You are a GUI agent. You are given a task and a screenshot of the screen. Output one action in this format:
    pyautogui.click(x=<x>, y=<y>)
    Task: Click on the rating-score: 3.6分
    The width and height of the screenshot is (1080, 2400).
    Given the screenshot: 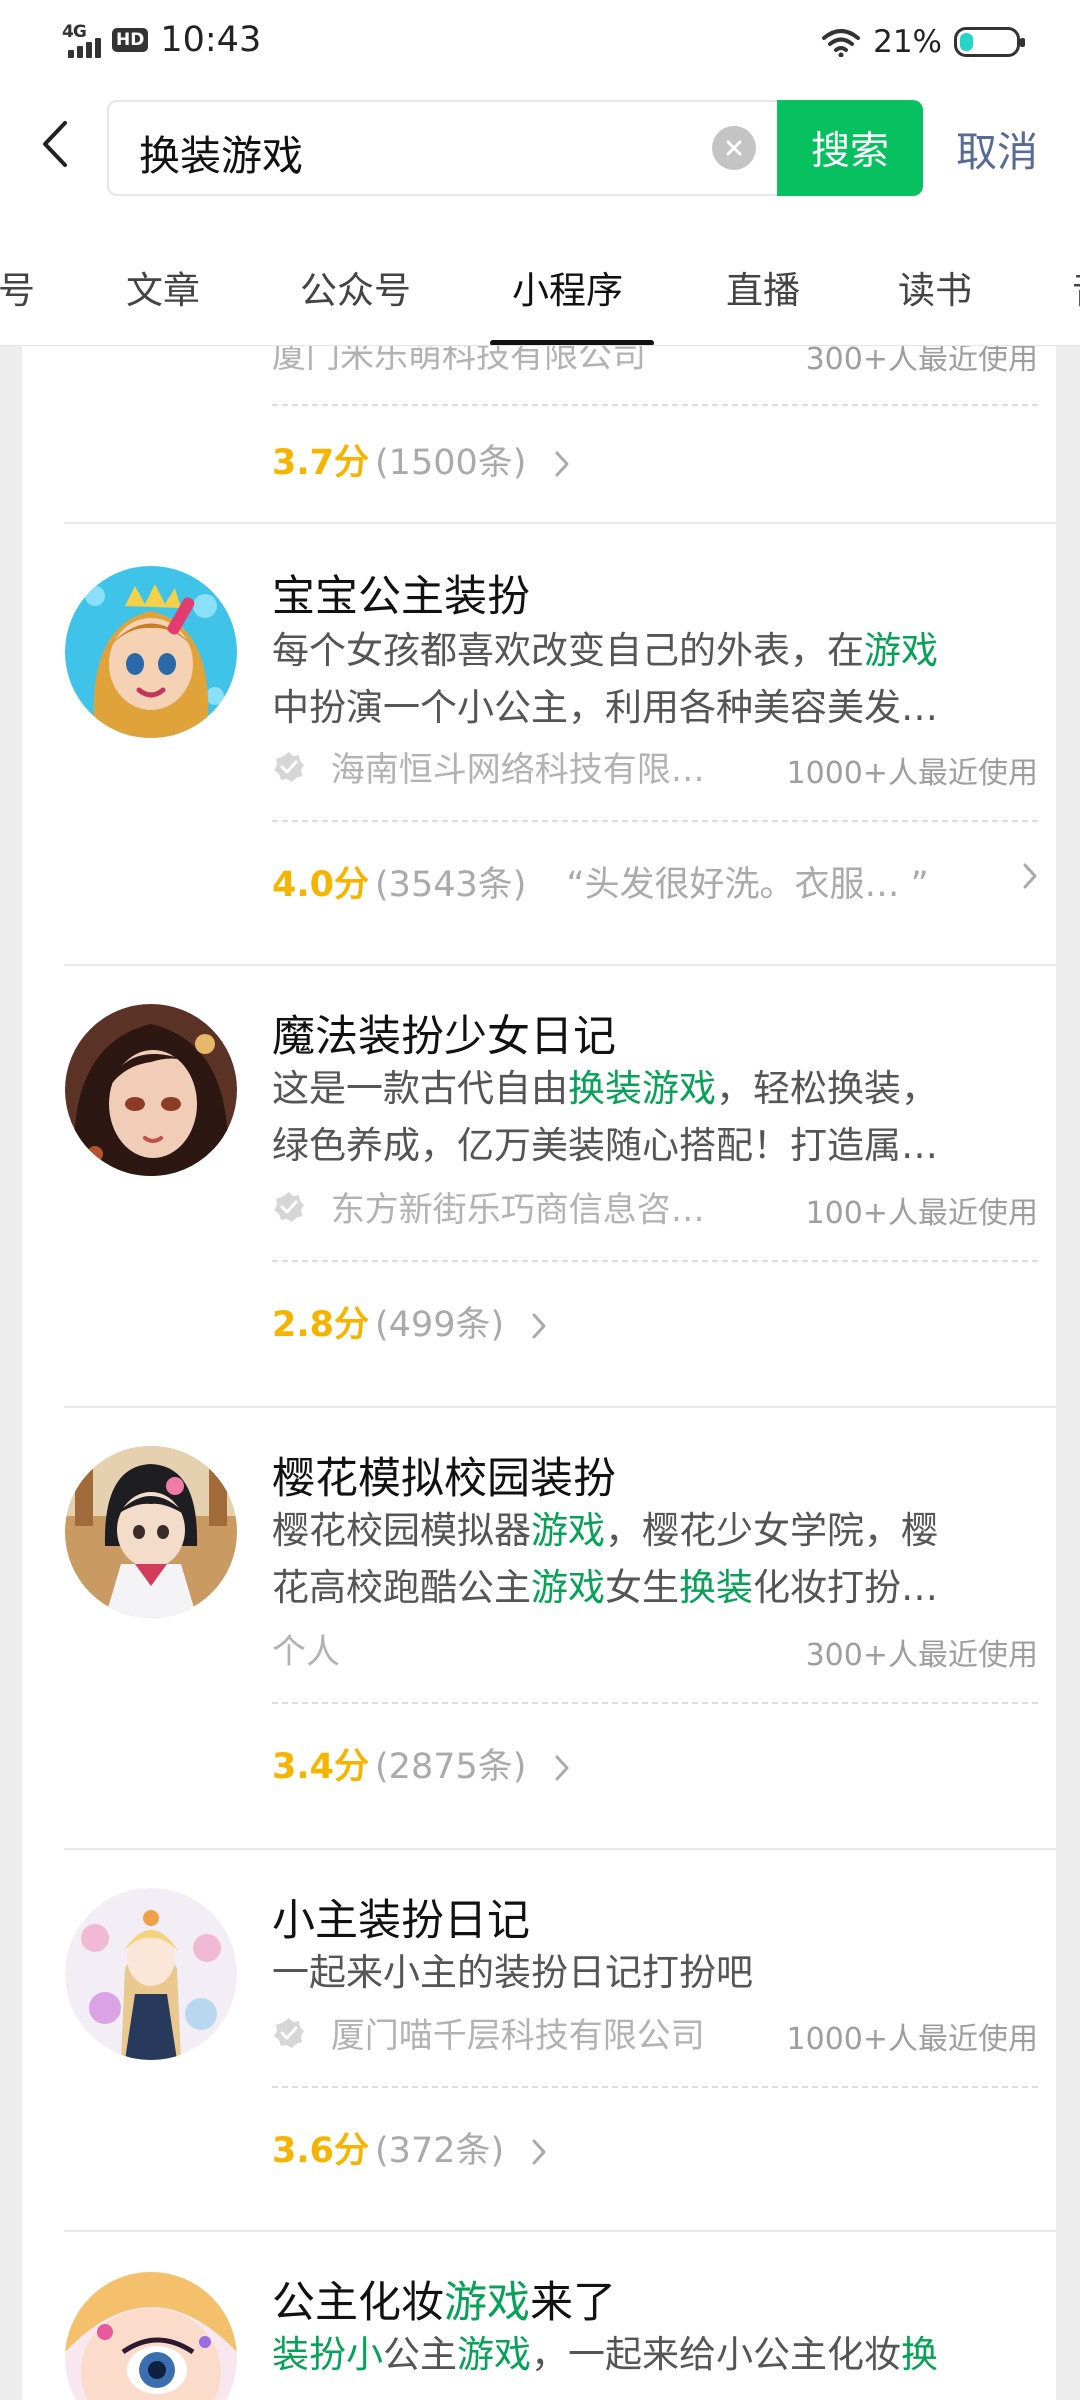 What is the action you would take?
    pyautogui.click(x=321, y=2151)
    